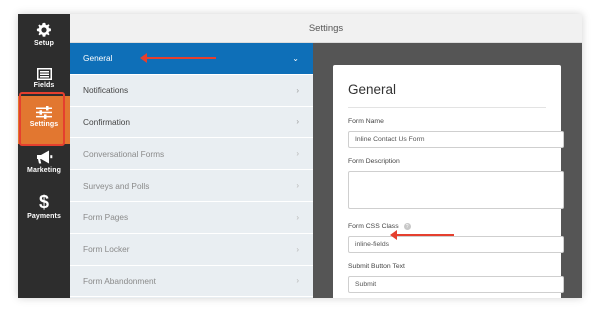  Describe the element at coordinates (191, 91) in the screenshot. I see `nav-item-notifications: Notifications ›` at that location.